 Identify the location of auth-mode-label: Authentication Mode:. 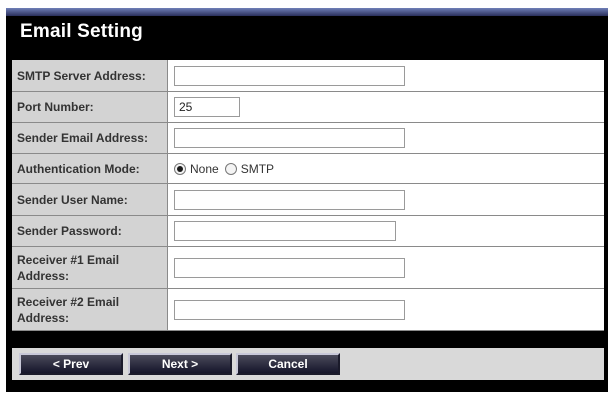
(90, 168).